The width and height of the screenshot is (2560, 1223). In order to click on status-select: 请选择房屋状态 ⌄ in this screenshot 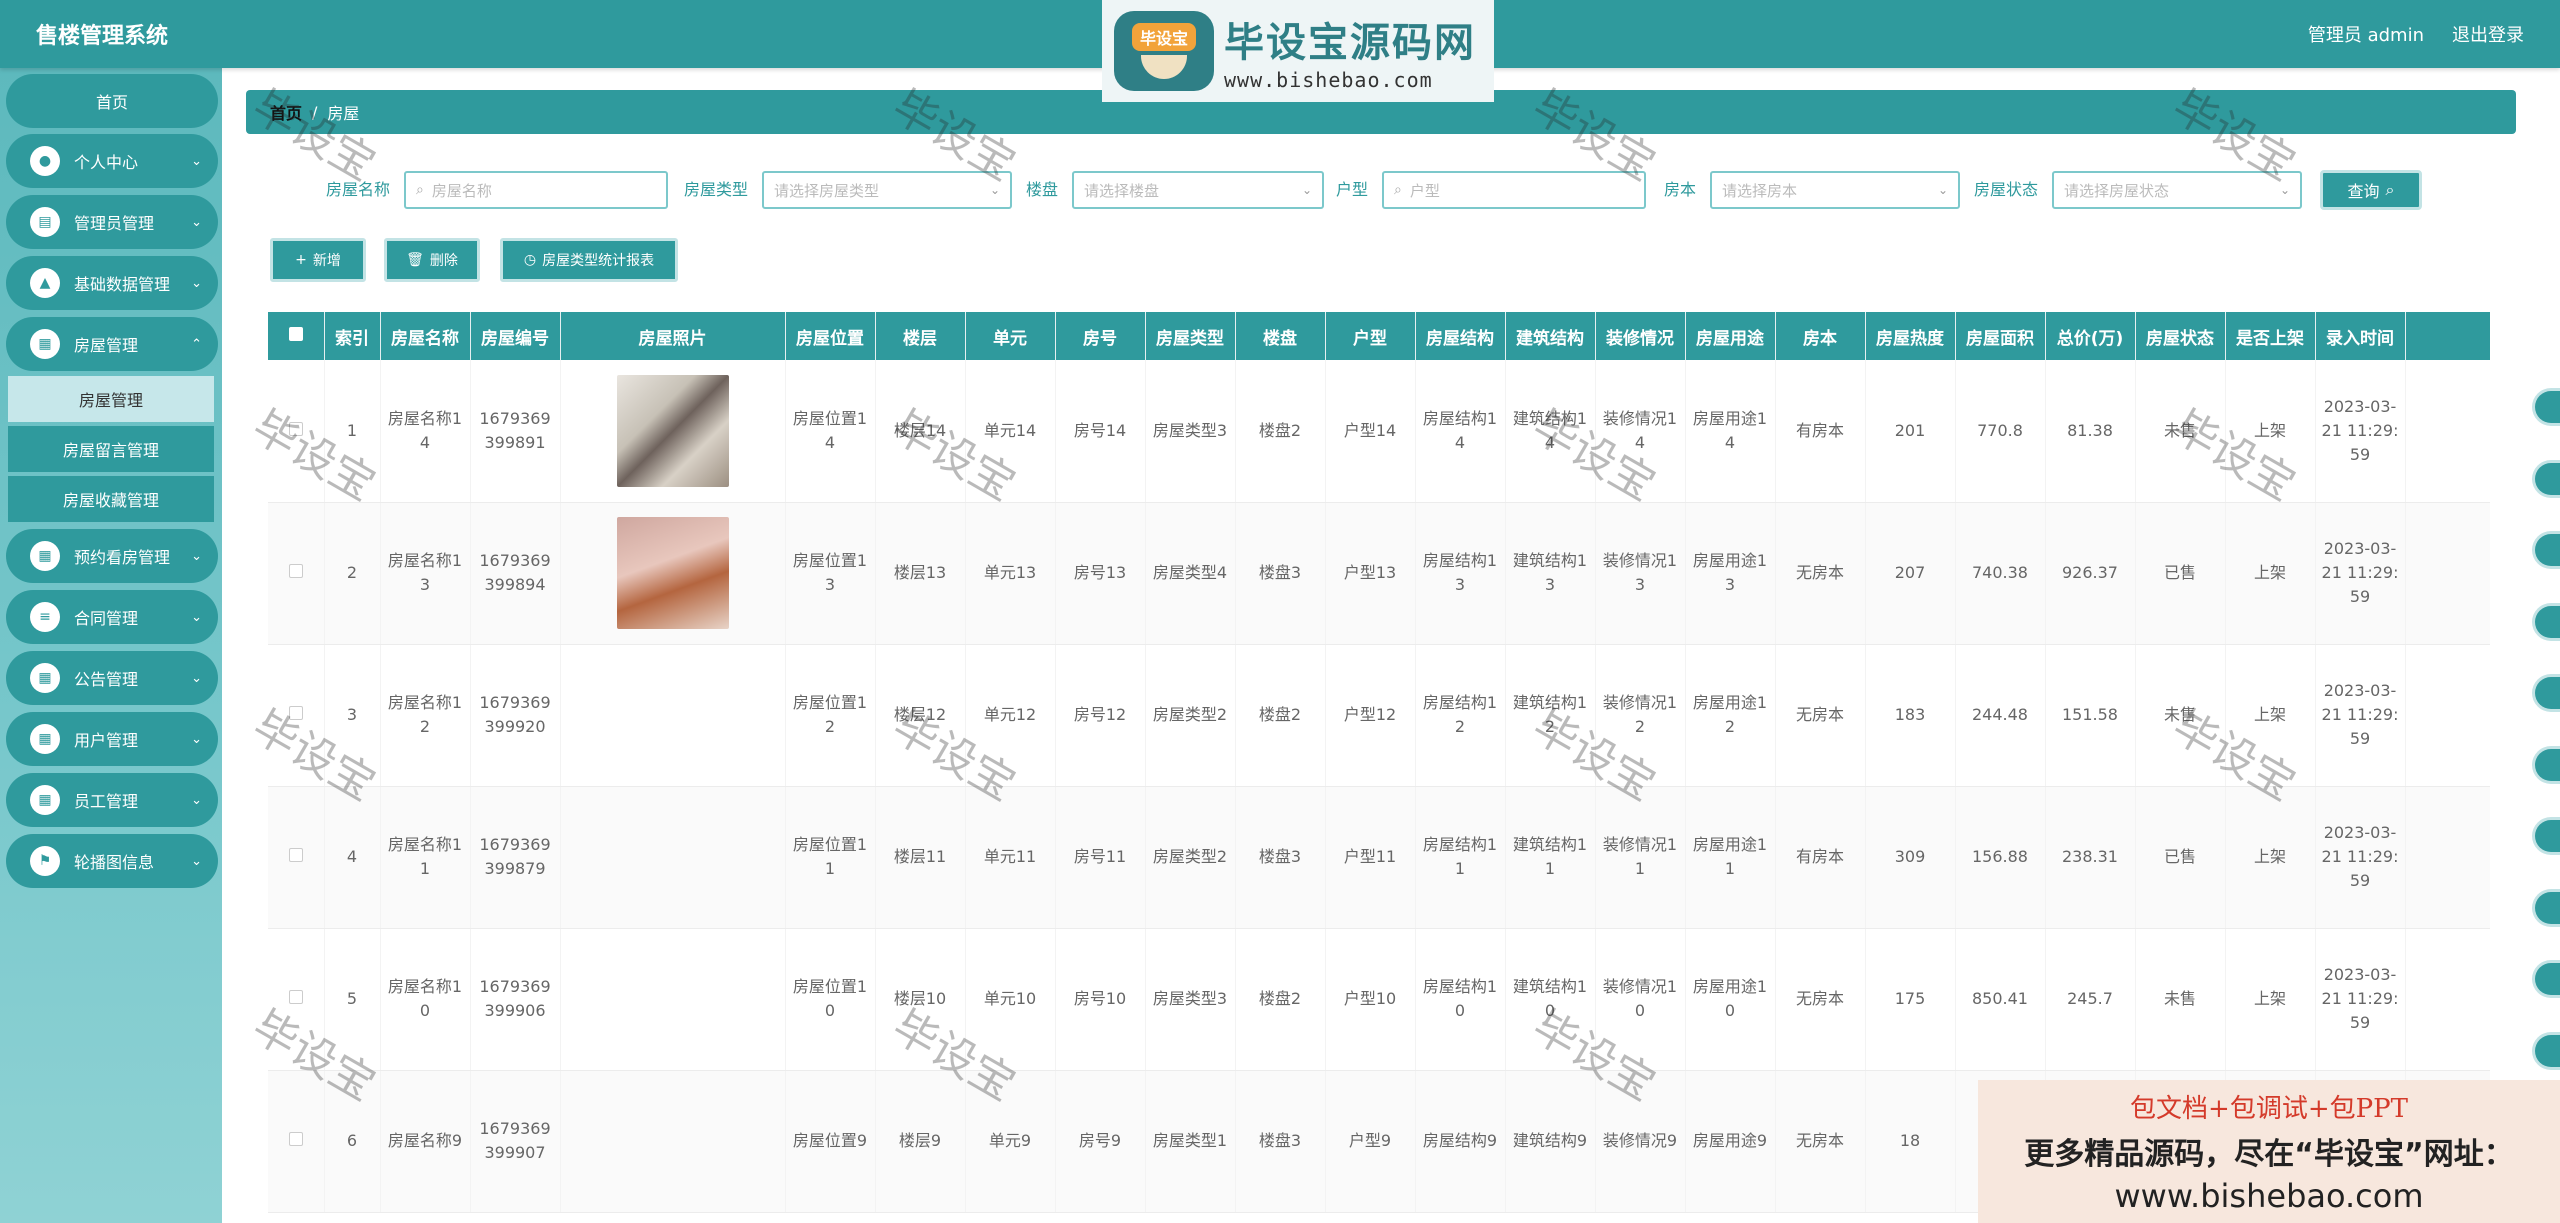, I will do `click(2177, 190)`.